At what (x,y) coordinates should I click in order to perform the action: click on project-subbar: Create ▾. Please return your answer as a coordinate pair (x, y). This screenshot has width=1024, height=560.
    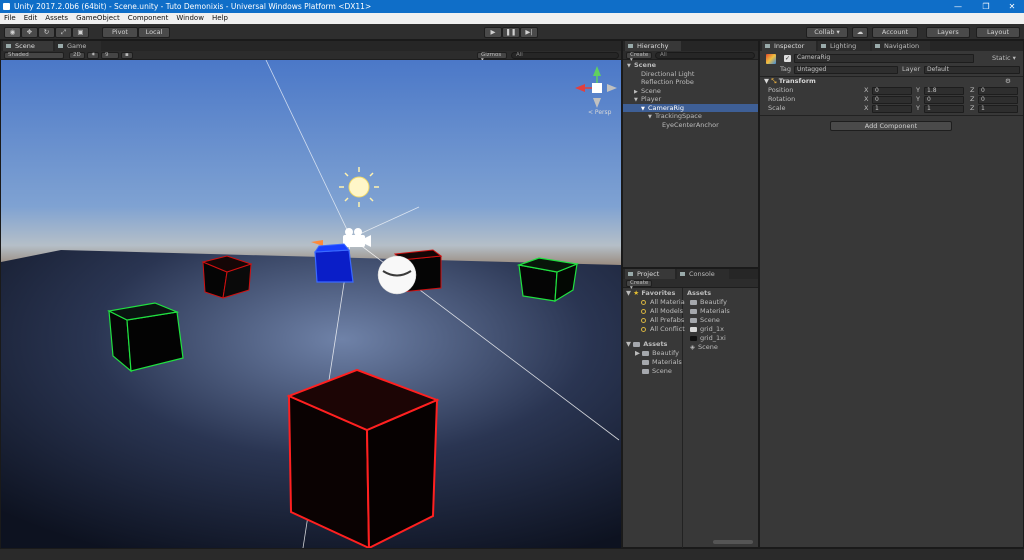
    Looking at the image, I should click on (690, 285).